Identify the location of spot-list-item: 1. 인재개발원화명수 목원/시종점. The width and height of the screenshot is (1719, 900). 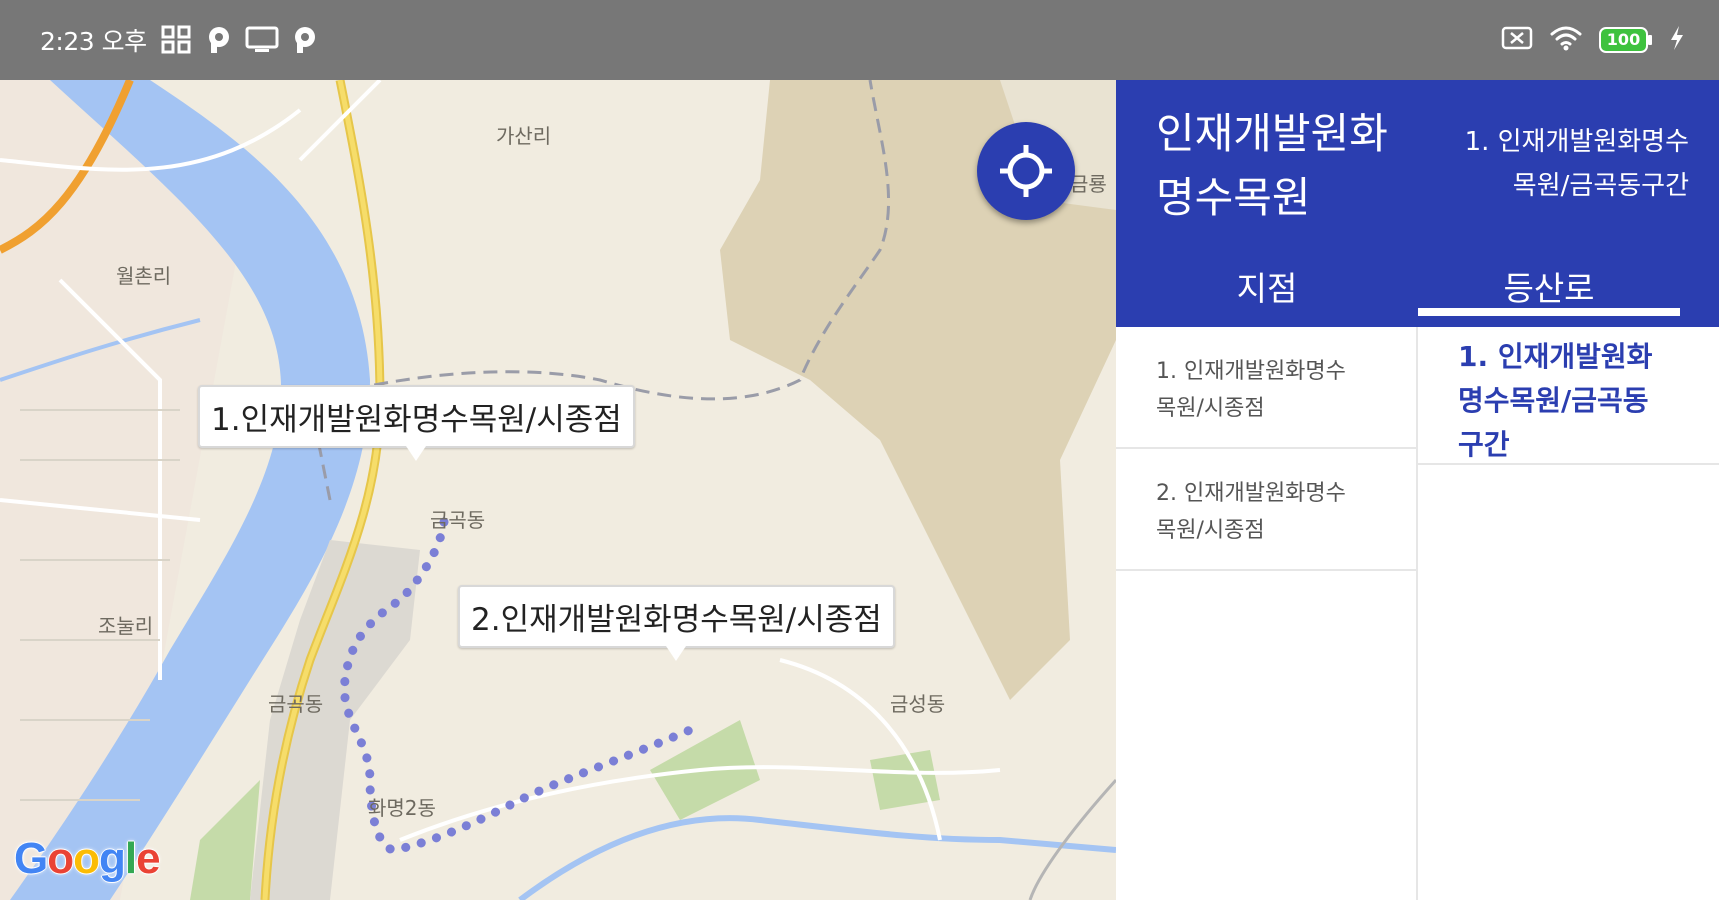
(1266, 388).